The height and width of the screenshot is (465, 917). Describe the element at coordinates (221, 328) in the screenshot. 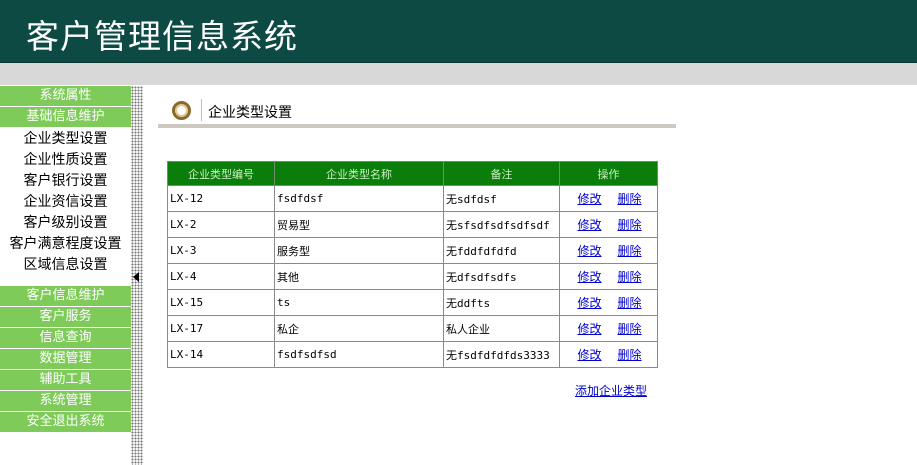

I see `cell-id: LX-17` at that location.